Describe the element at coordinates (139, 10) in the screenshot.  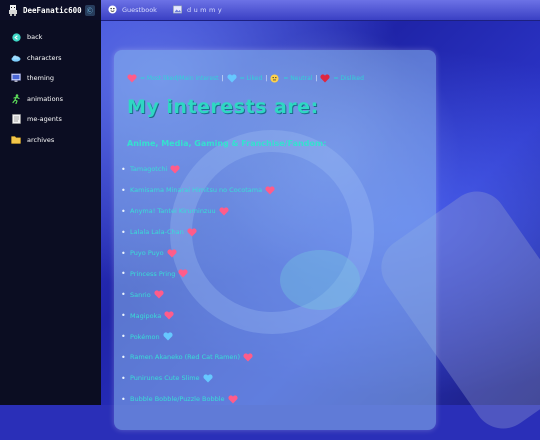
I see `guestbook-label: Guestbook` at that location.